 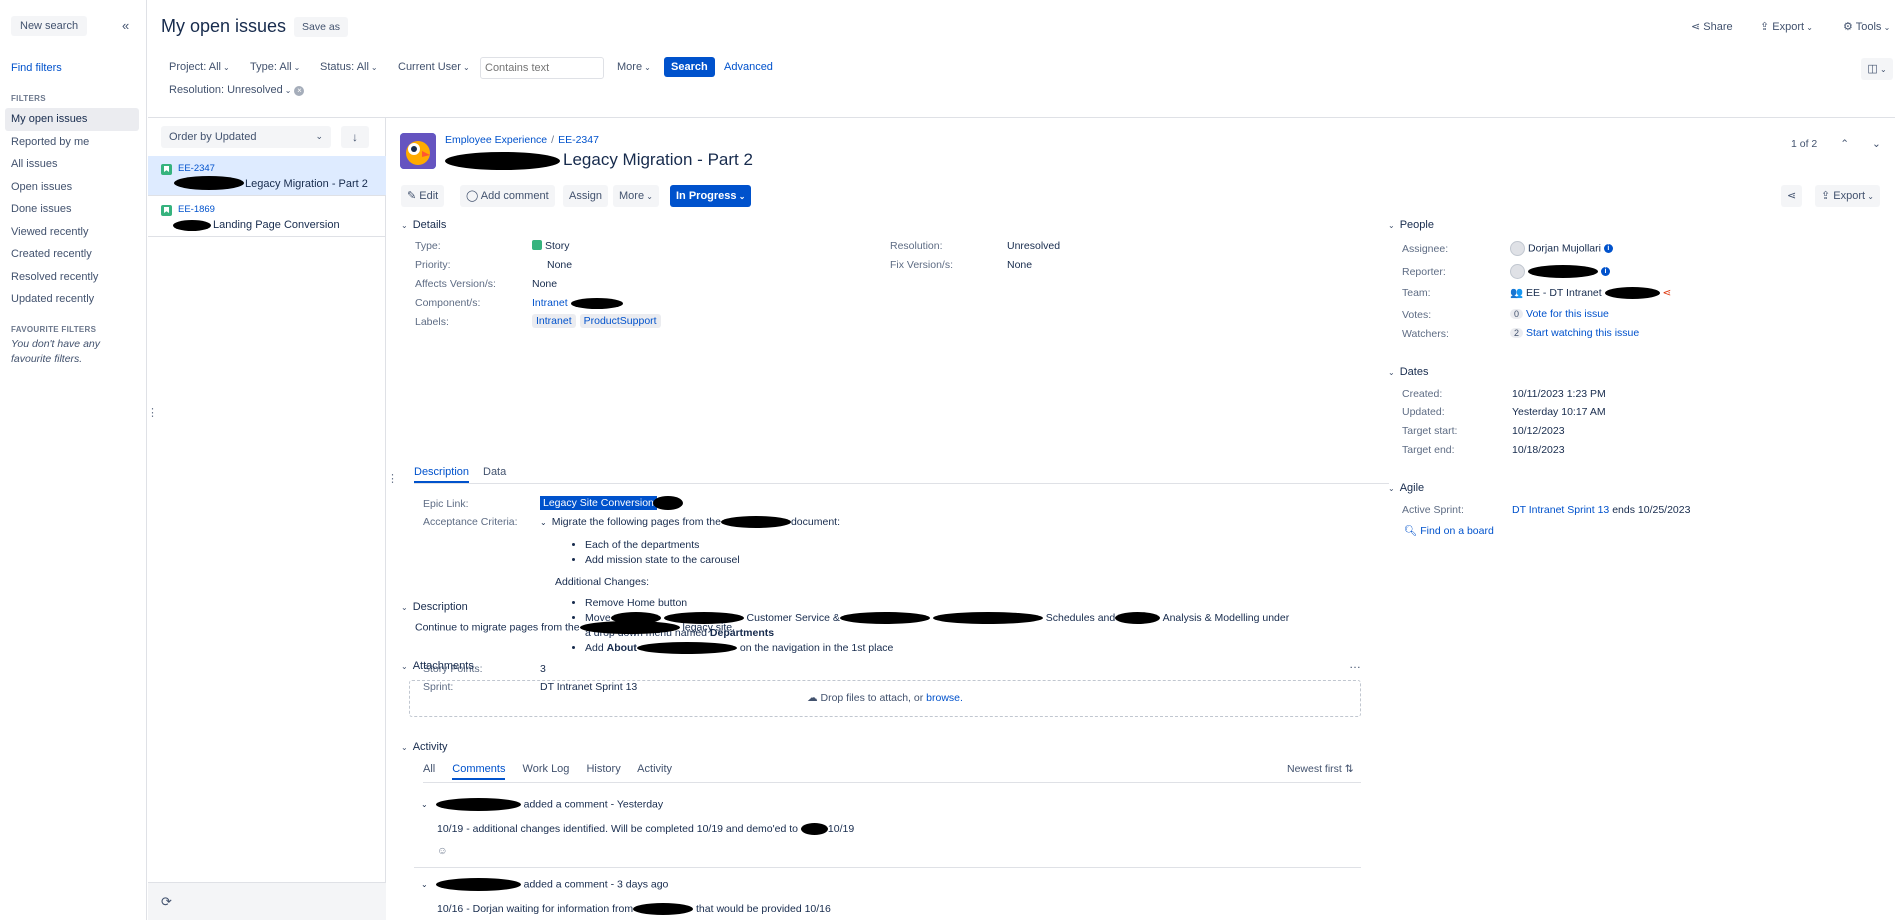 I want to click on epic-link-value: Legacy Site Conversion, so click(x=611, y=502).